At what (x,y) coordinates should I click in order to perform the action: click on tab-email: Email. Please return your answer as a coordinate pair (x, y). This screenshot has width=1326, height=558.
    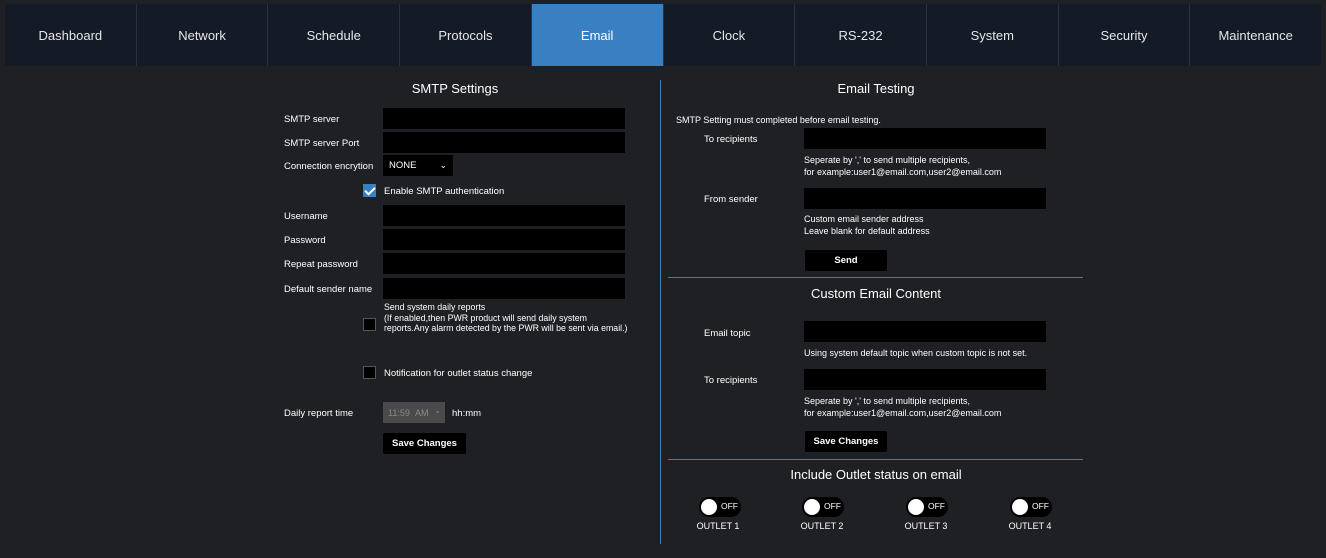
    Looking at the image, I should click on (597, 35).